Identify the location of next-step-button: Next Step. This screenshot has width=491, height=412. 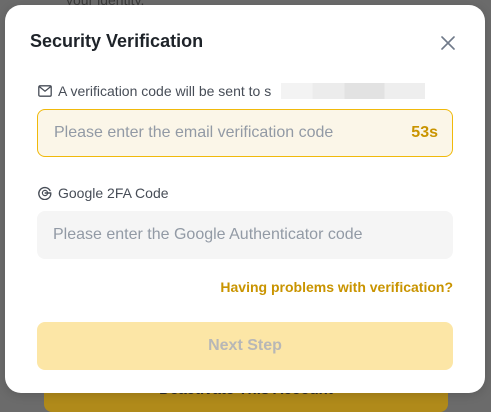
(245, 346).